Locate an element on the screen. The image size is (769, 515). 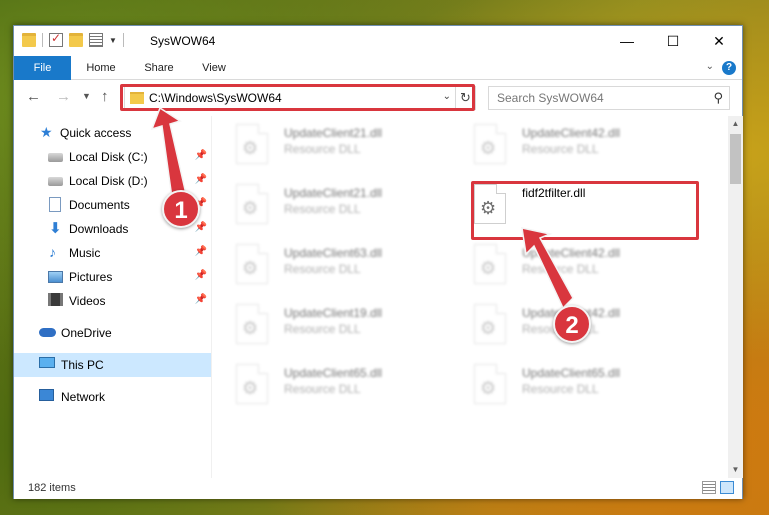
maximize-button: ☐ is located at coordinates (673, 41).